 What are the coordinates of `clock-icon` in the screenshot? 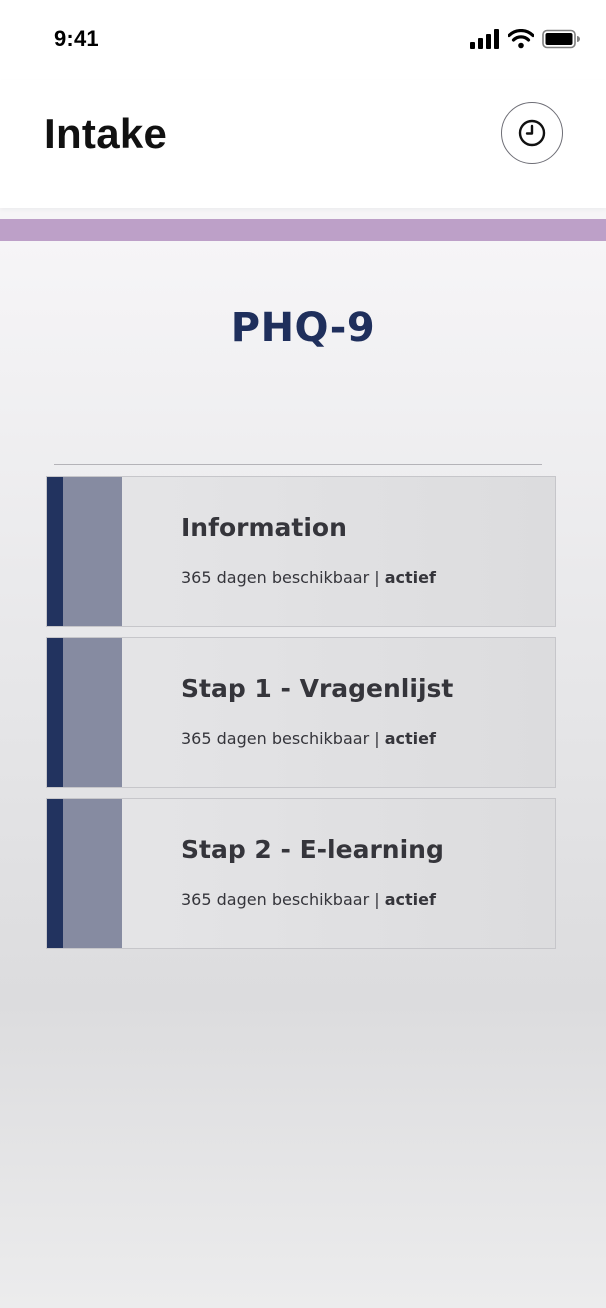 It's located at (532, 133).